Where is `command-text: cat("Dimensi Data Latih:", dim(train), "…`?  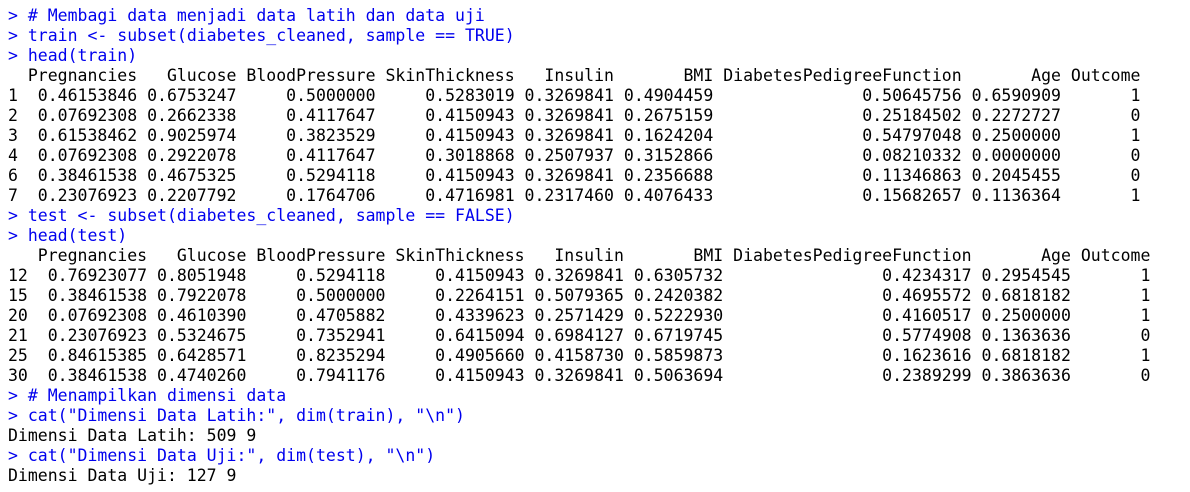 command-text: cat("Dimensi Data Latih:", dim(train), "… is located at coordinates (246, 415).